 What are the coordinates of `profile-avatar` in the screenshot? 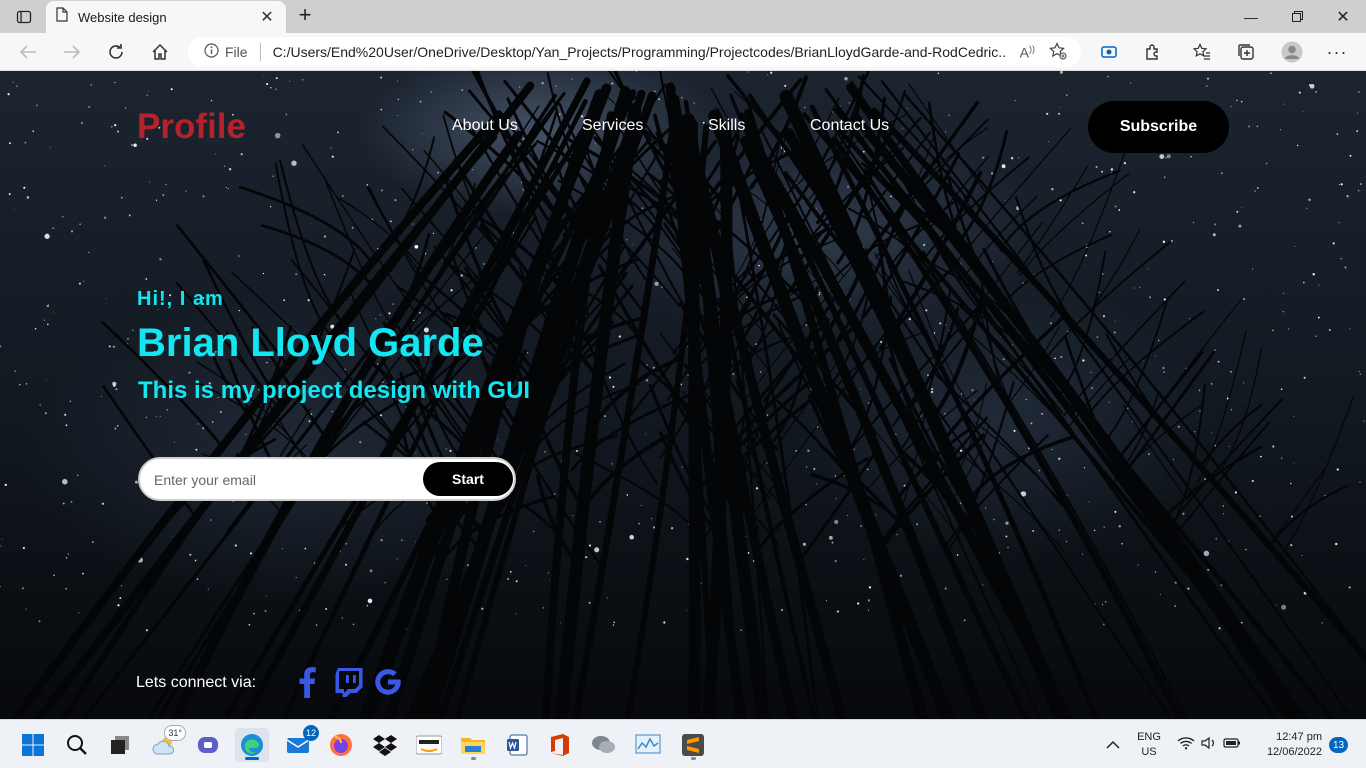 It's located at (1292, 52).